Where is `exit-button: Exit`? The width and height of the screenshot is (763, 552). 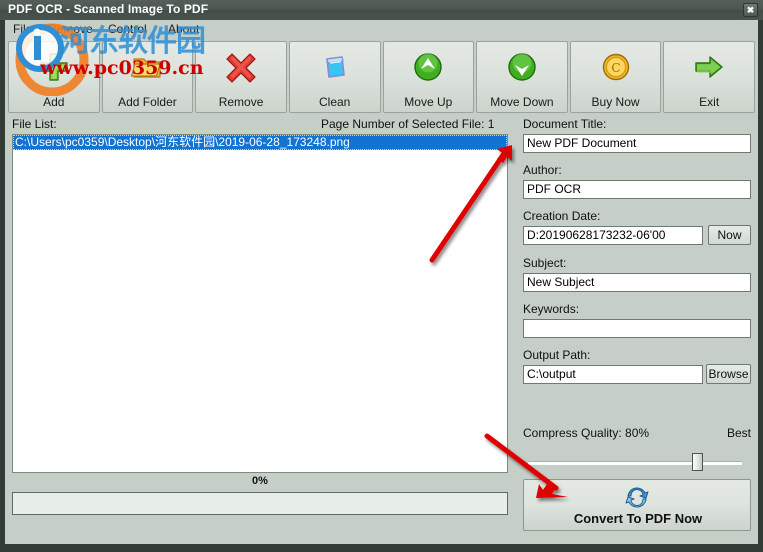 exit-button: Exit is located at coordinates (709, 77).